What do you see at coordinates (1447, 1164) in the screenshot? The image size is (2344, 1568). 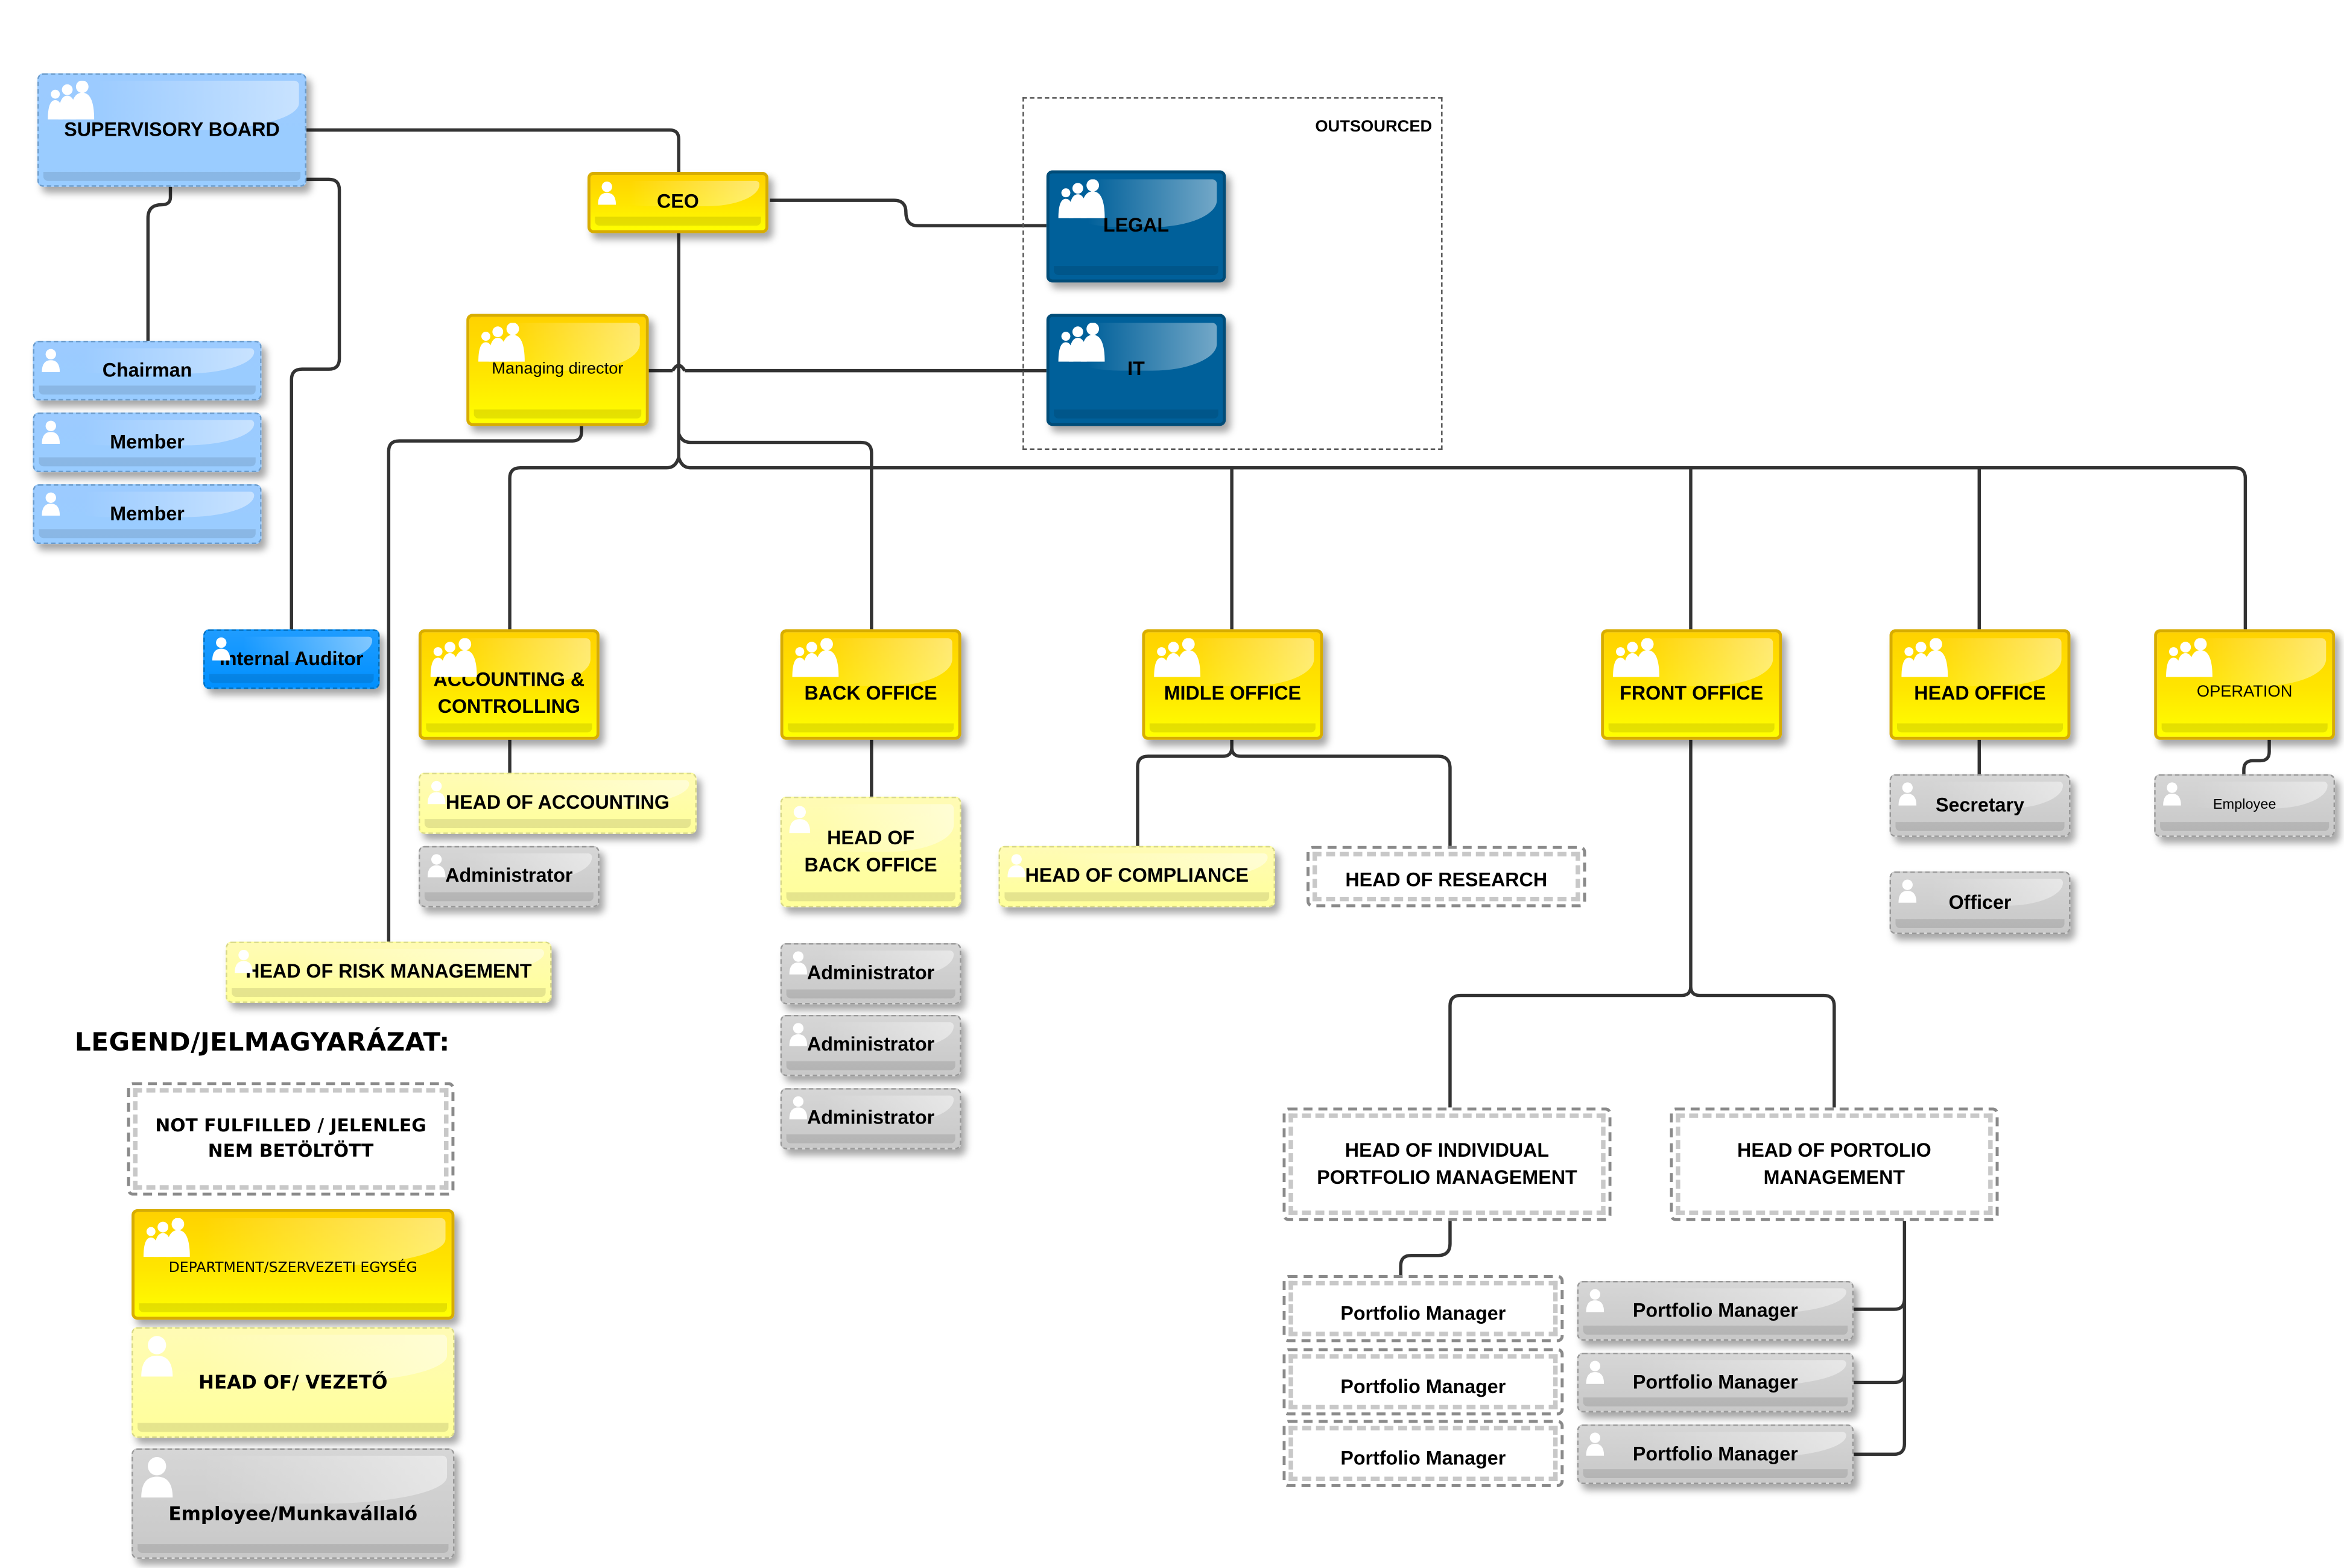 I see `node-head-of-individual-portfolio-management: HEAD OF INDIVIDUAL PORTFOLIO MANAGEMENT` at bounding box center [1447, 1164].